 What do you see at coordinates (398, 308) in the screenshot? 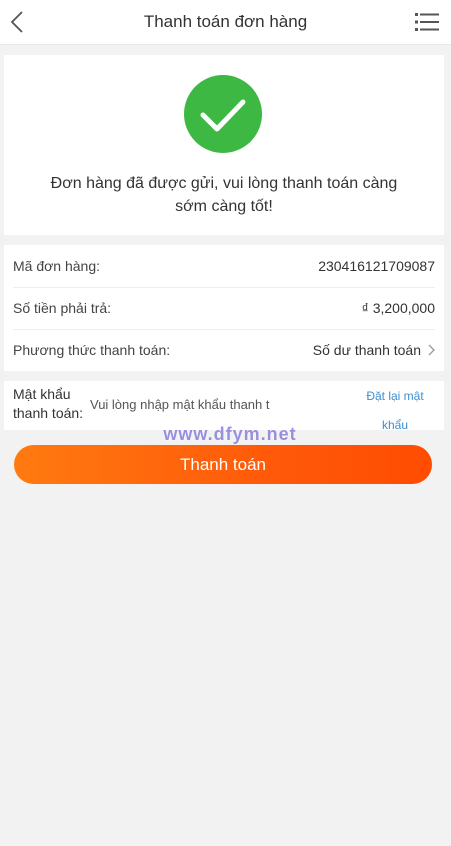
I see `amount-value: ₫ 3,200,000` at bounding box center [398, 308].